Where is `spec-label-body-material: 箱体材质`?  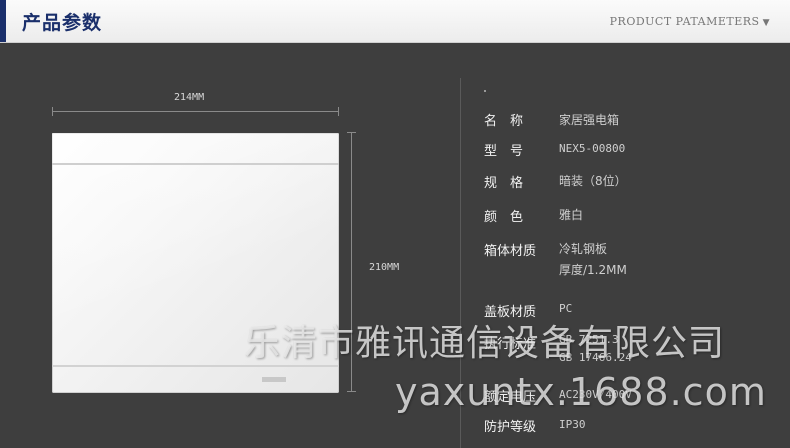 spec-label-body-material: 箱体材质 is located at coordinates (510, 251).